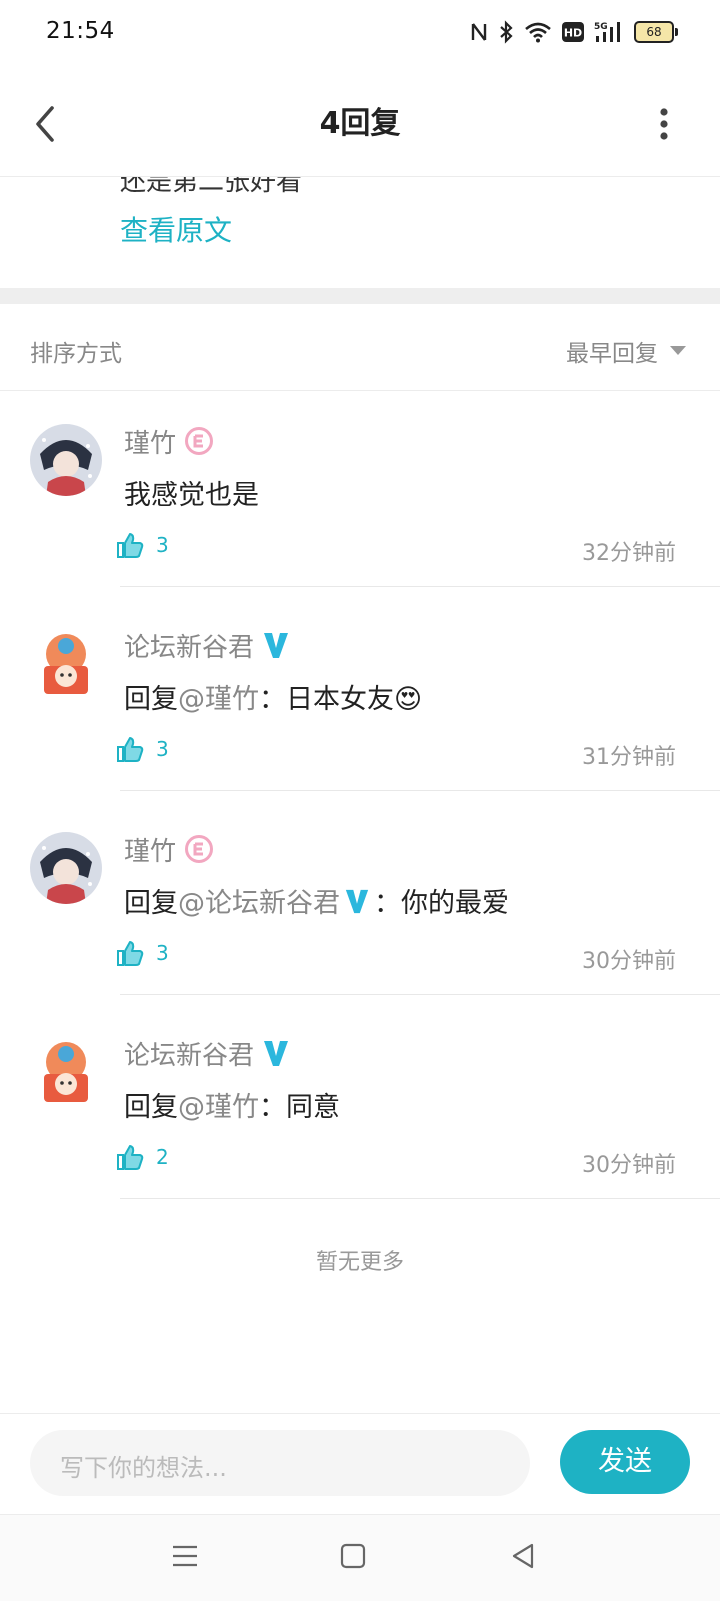 The height and width of the screenshot is (1601, 720). I want to click on like-count: 2, so click(162, 1157).